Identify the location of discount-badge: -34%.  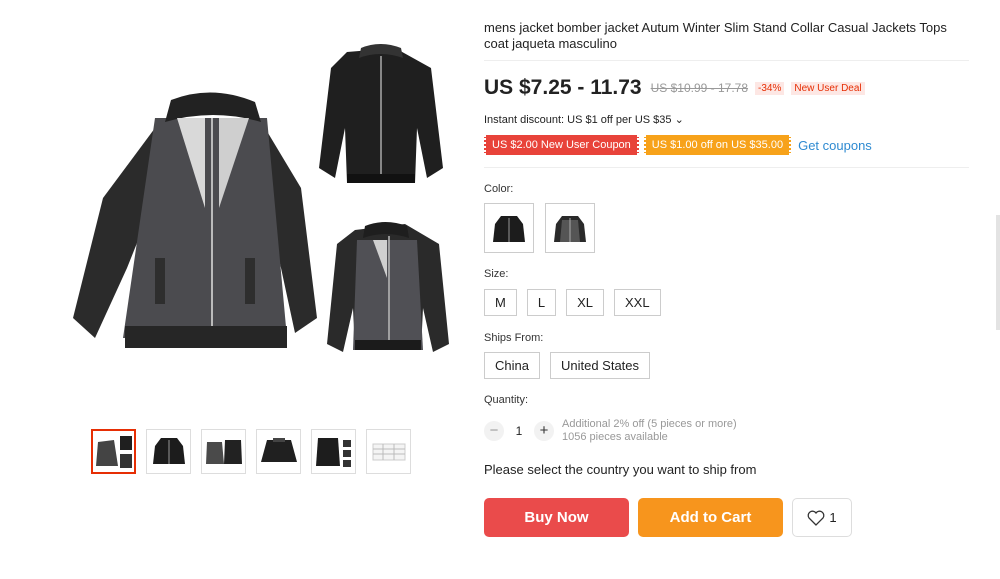
(770, 88).